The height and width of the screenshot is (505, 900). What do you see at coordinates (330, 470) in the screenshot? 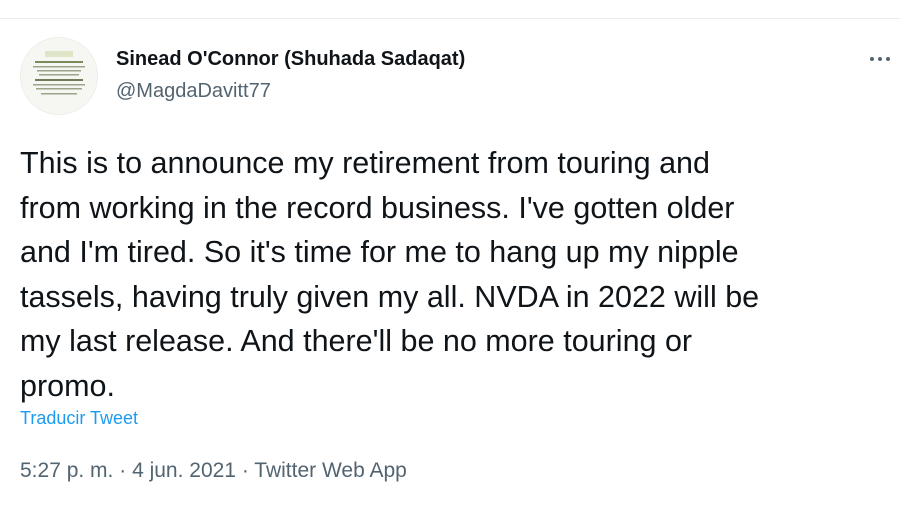
I see `tweet-source: Twitter Web App` at bounding box center [330, 470].